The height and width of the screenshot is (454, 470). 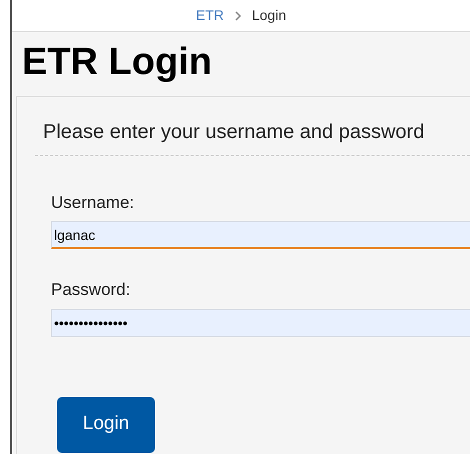 What do you see at coordinates (269, 15) in the screenshot?
I see `breadcrumb-current: Login` at bounding box center [269, 15].